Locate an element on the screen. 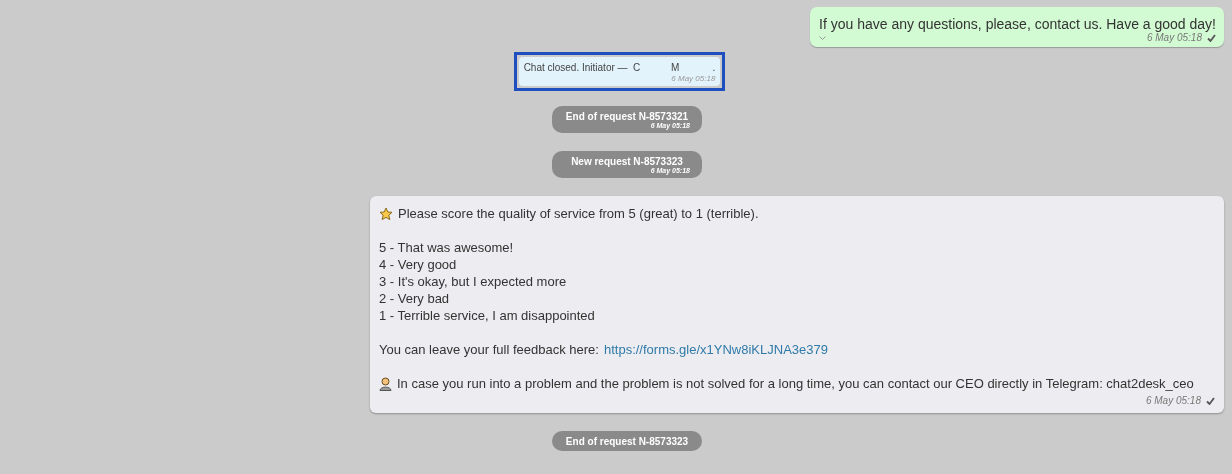 The image size is (1232, 474). star-icon is located at coordinates (386, 213).